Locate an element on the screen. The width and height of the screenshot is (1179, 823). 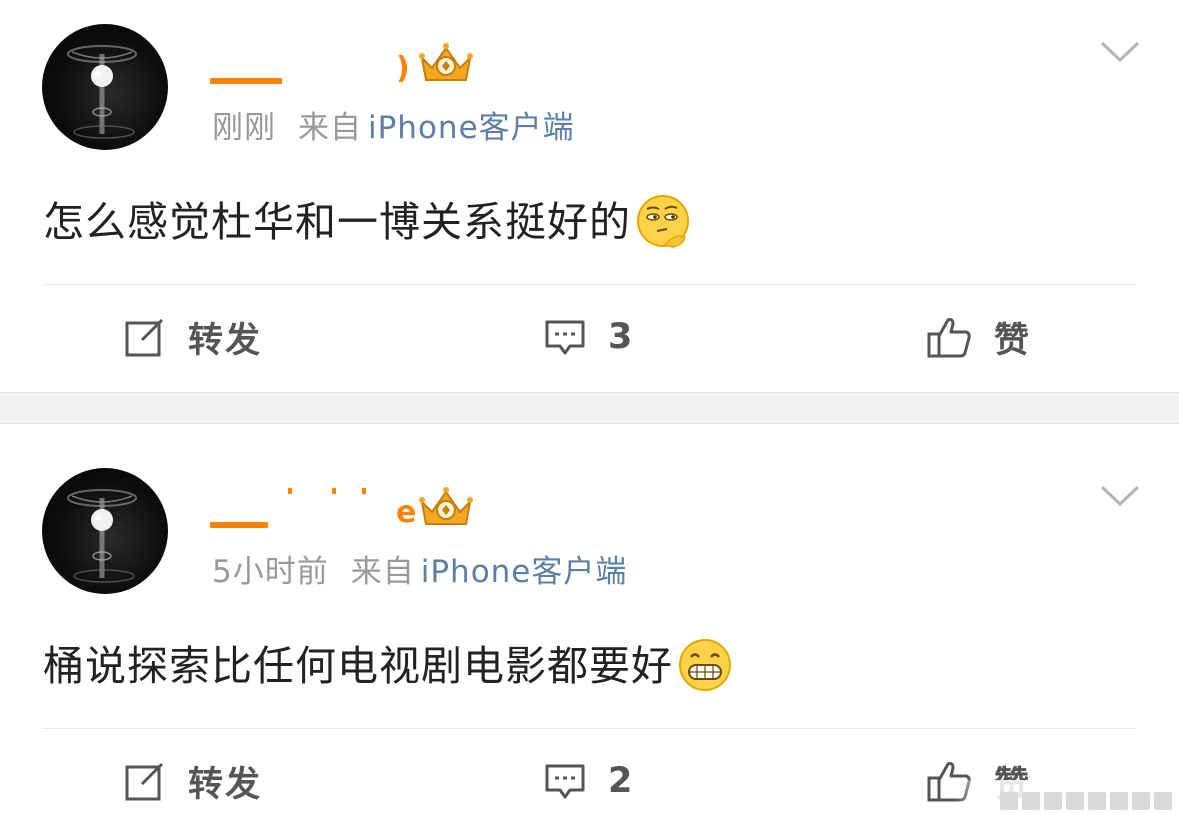
username: ) is located at coordinates (350, 70).